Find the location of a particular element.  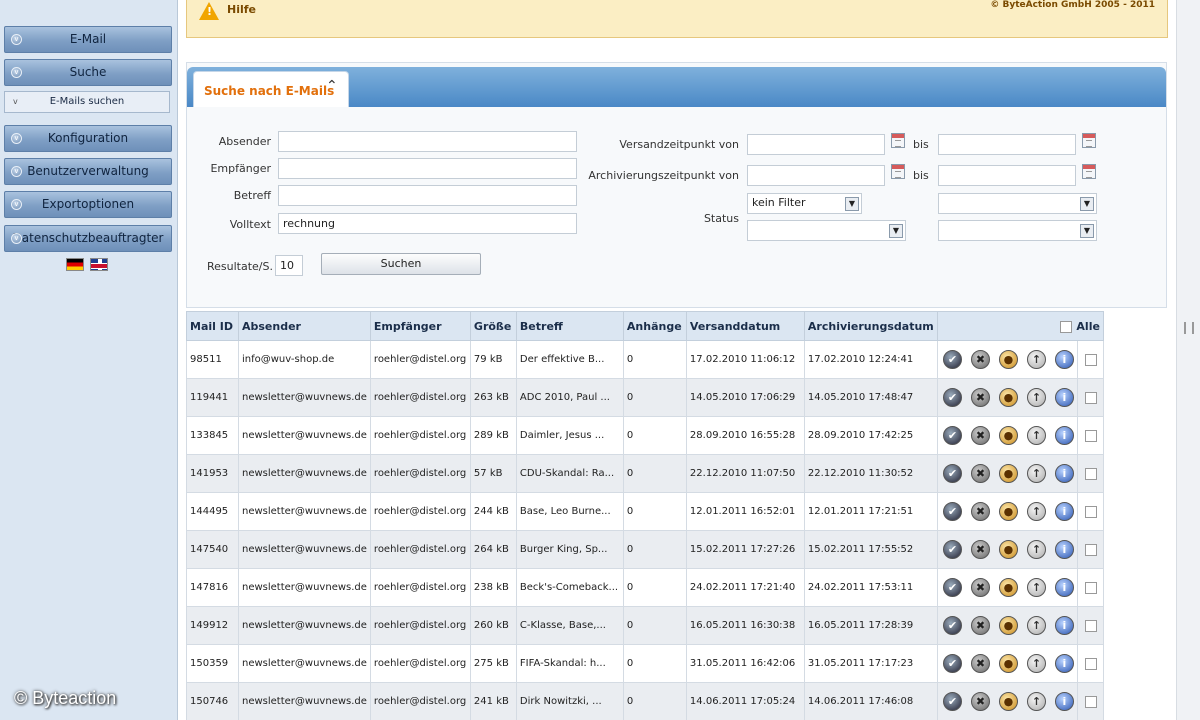

uk-flag-icon is located at coordinates (99, 264).